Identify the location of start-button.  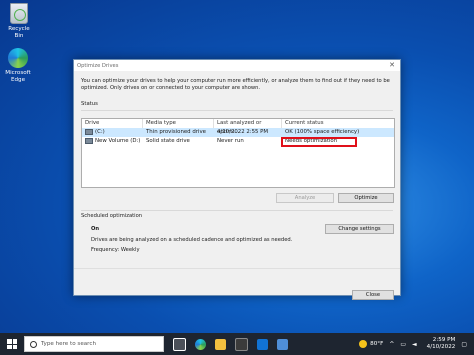
(12, 344).